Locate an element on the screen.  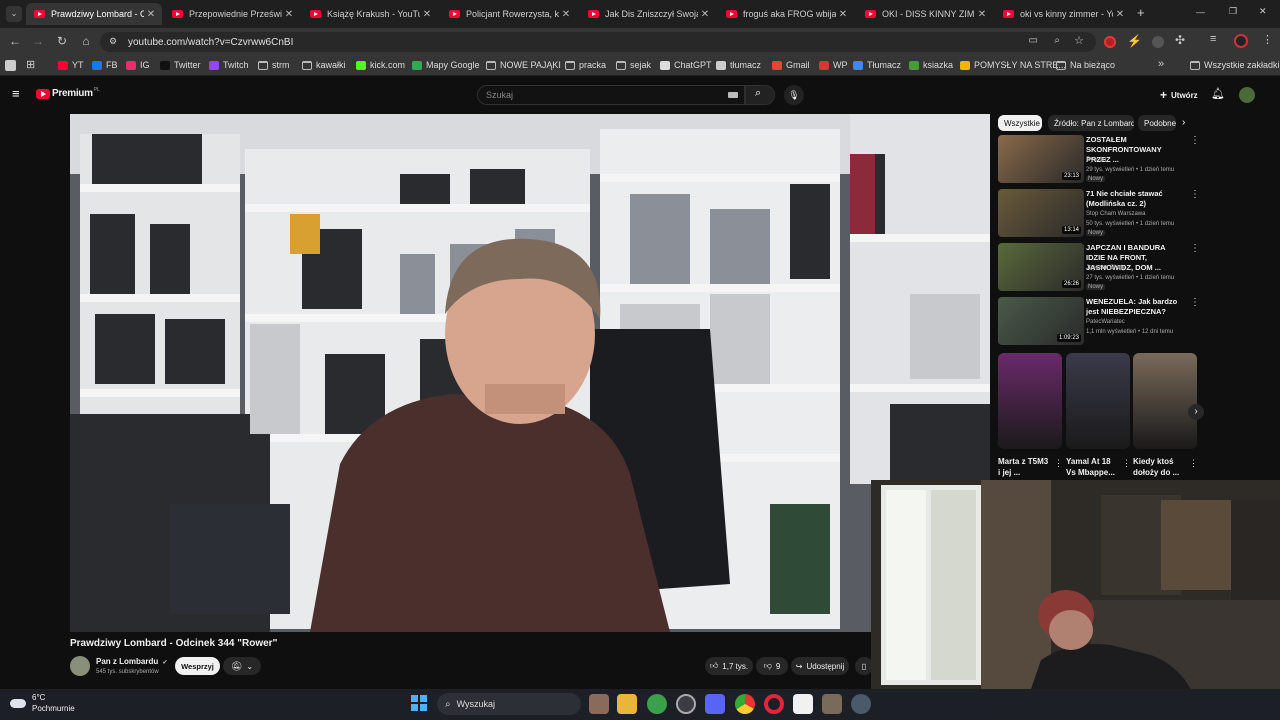
extensions-puzzle-icon: ✣ is located at coordinates (1180, 40).